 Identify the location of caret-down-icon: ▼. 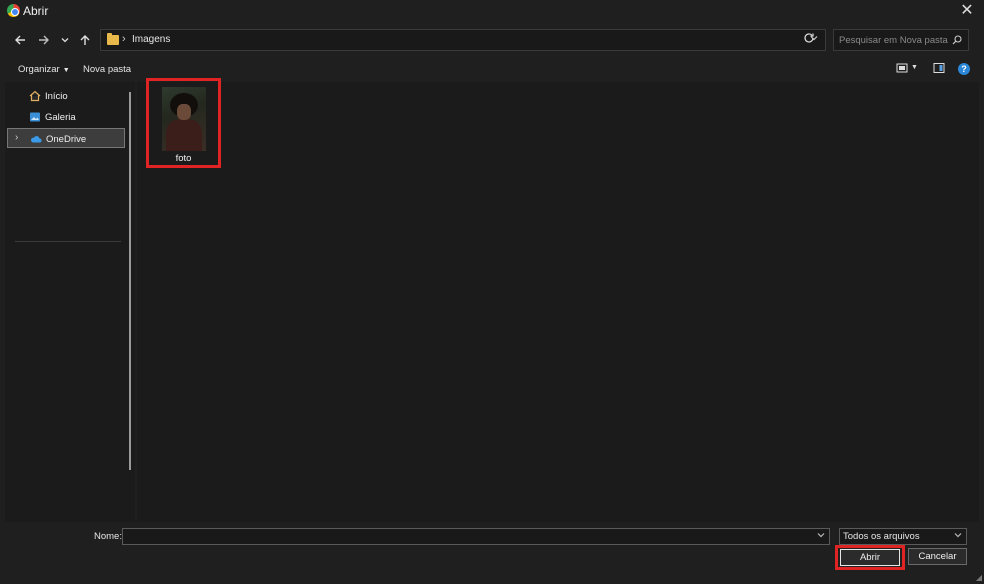
(66, 70).